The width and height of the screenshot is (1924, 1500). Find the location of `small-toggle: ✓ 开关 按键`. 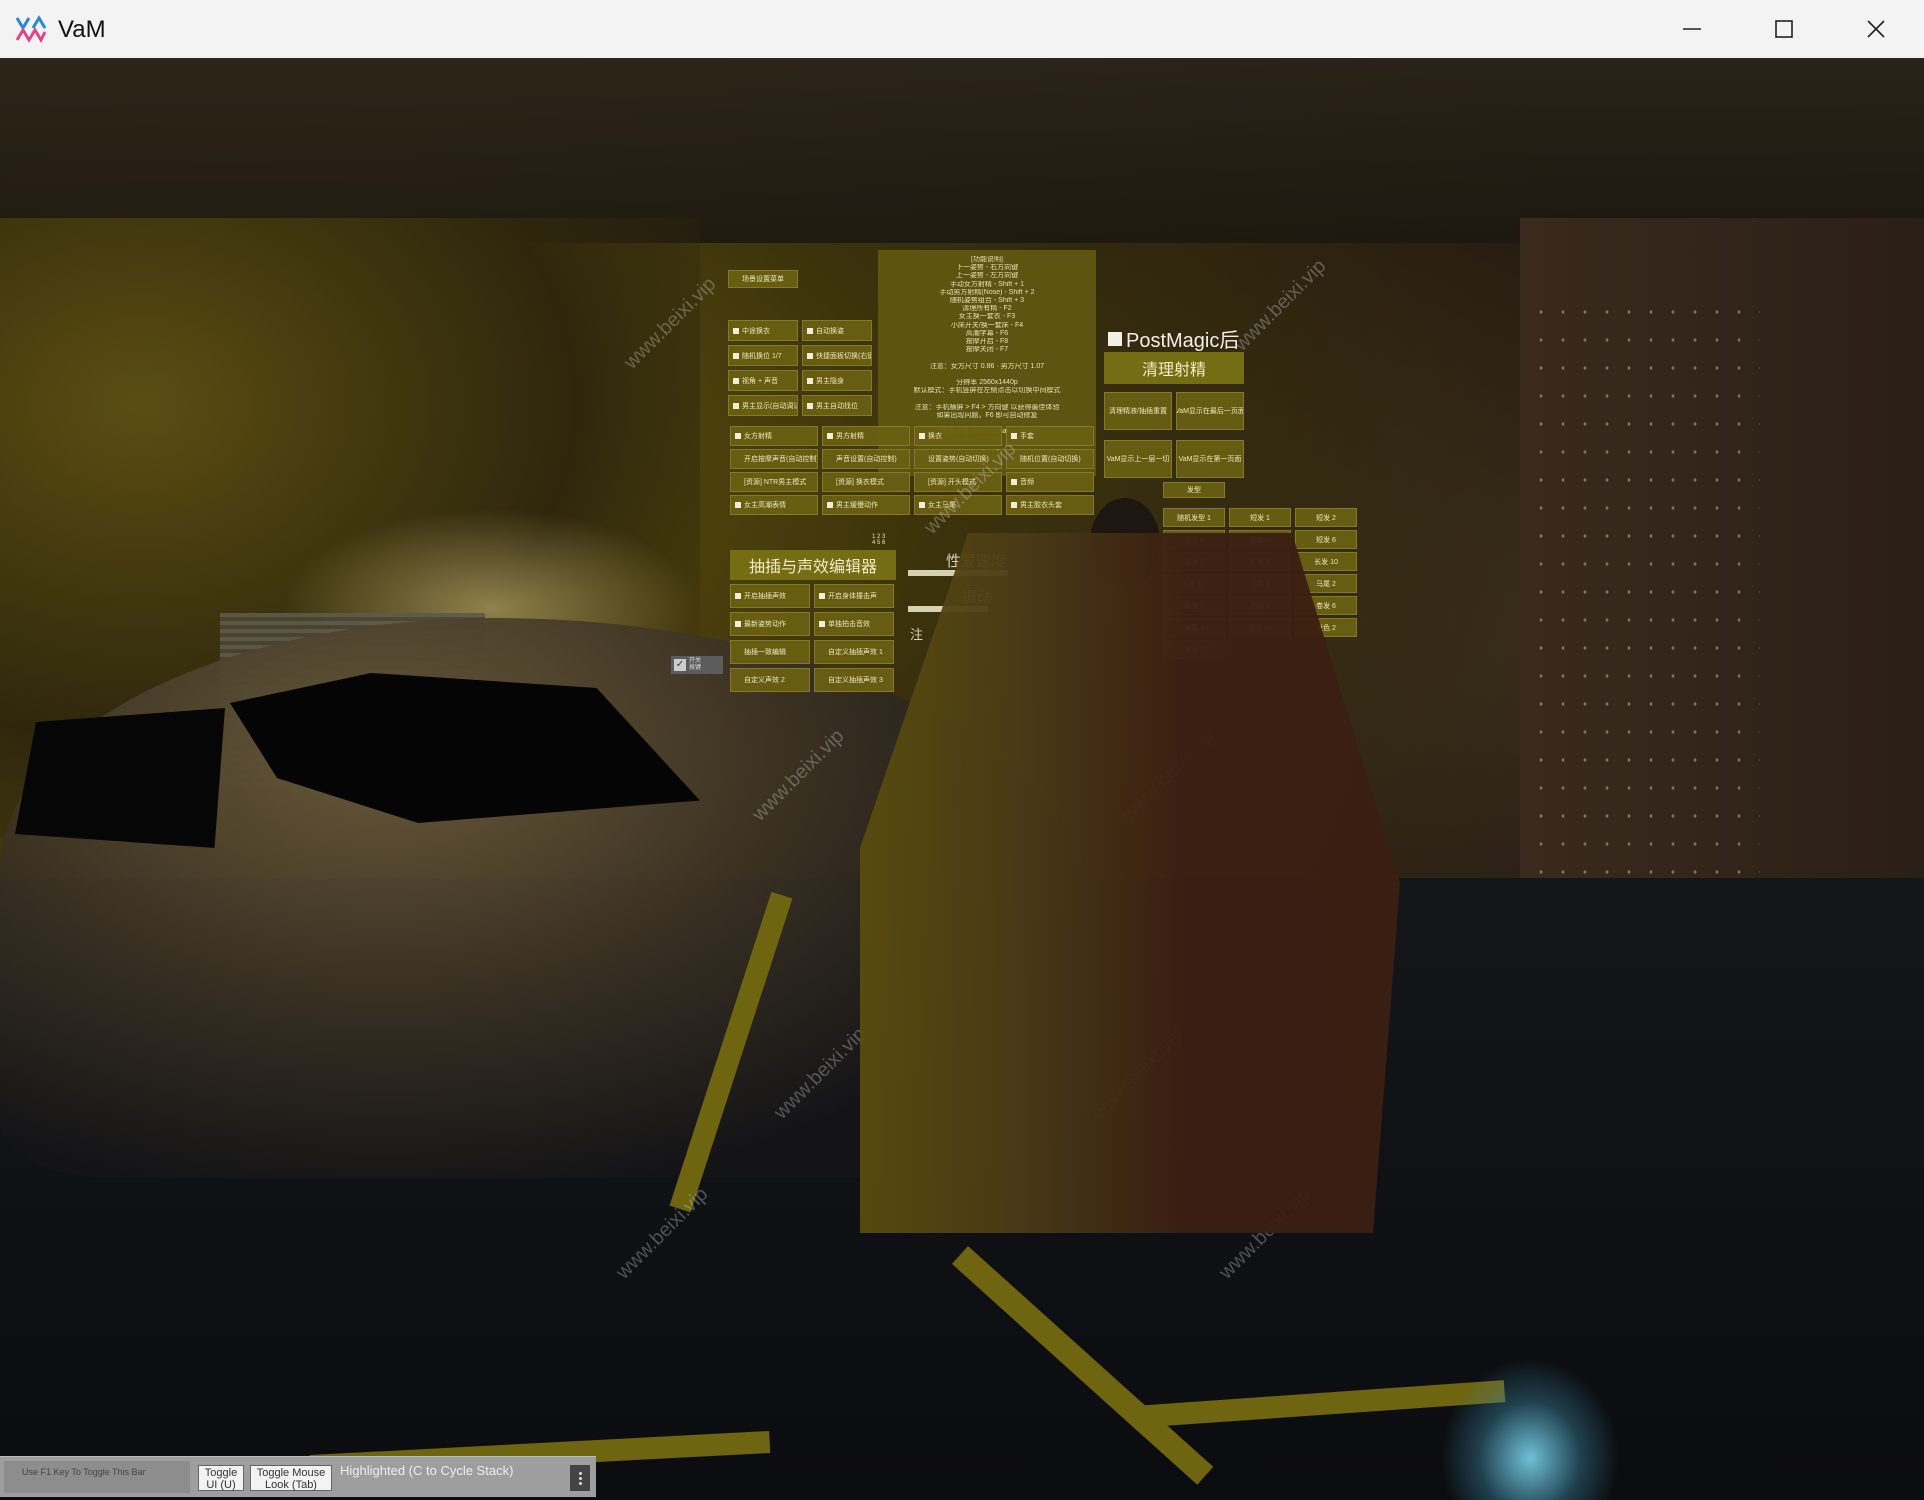

small-toggle: ✓ 开关 按键 is located at coordinates (697, 665).